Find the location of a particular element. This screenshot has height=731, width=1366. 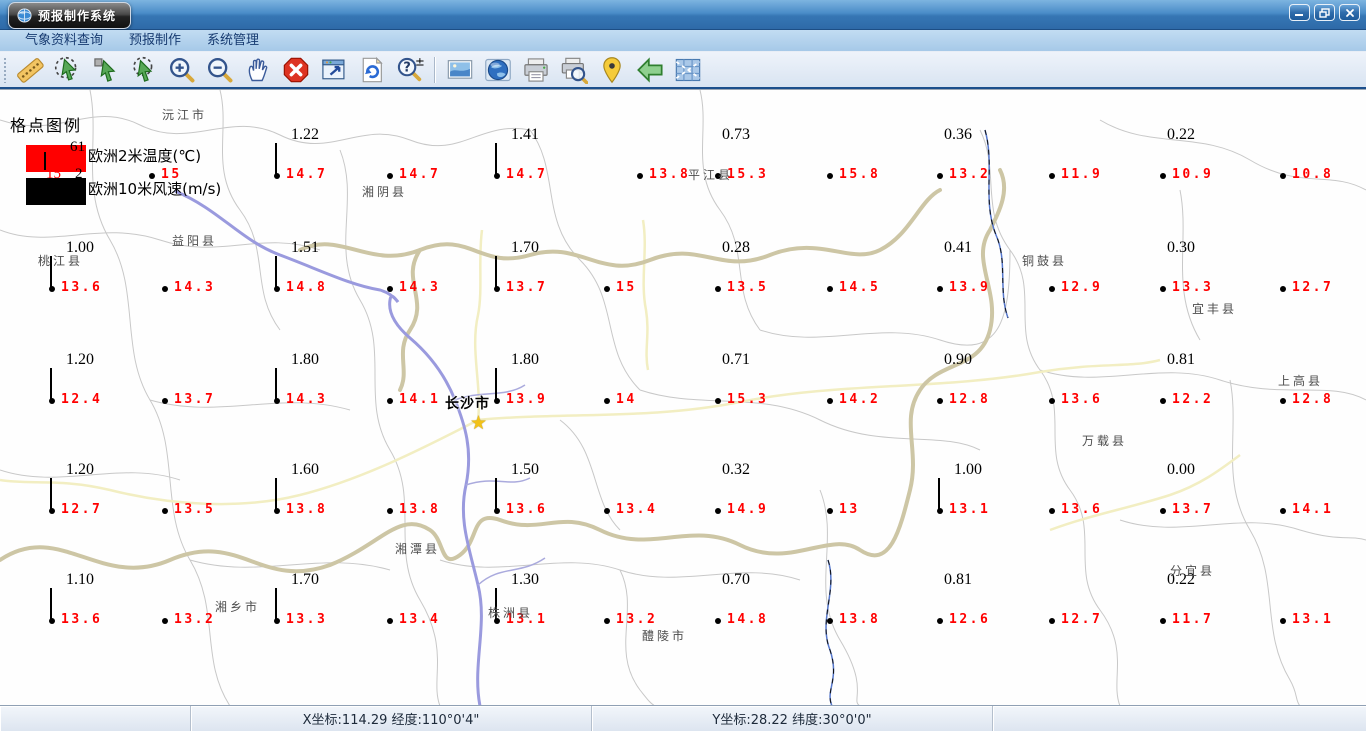

status-x-coordinate: X坐标:114.29 经度:110°0'4" is located at coordinates (391, 718).